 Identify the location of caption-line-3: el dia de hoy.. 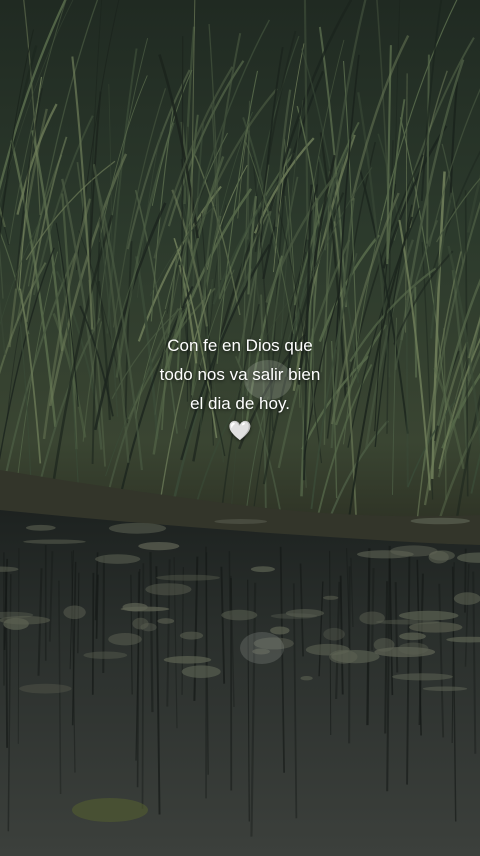
(240, 403).